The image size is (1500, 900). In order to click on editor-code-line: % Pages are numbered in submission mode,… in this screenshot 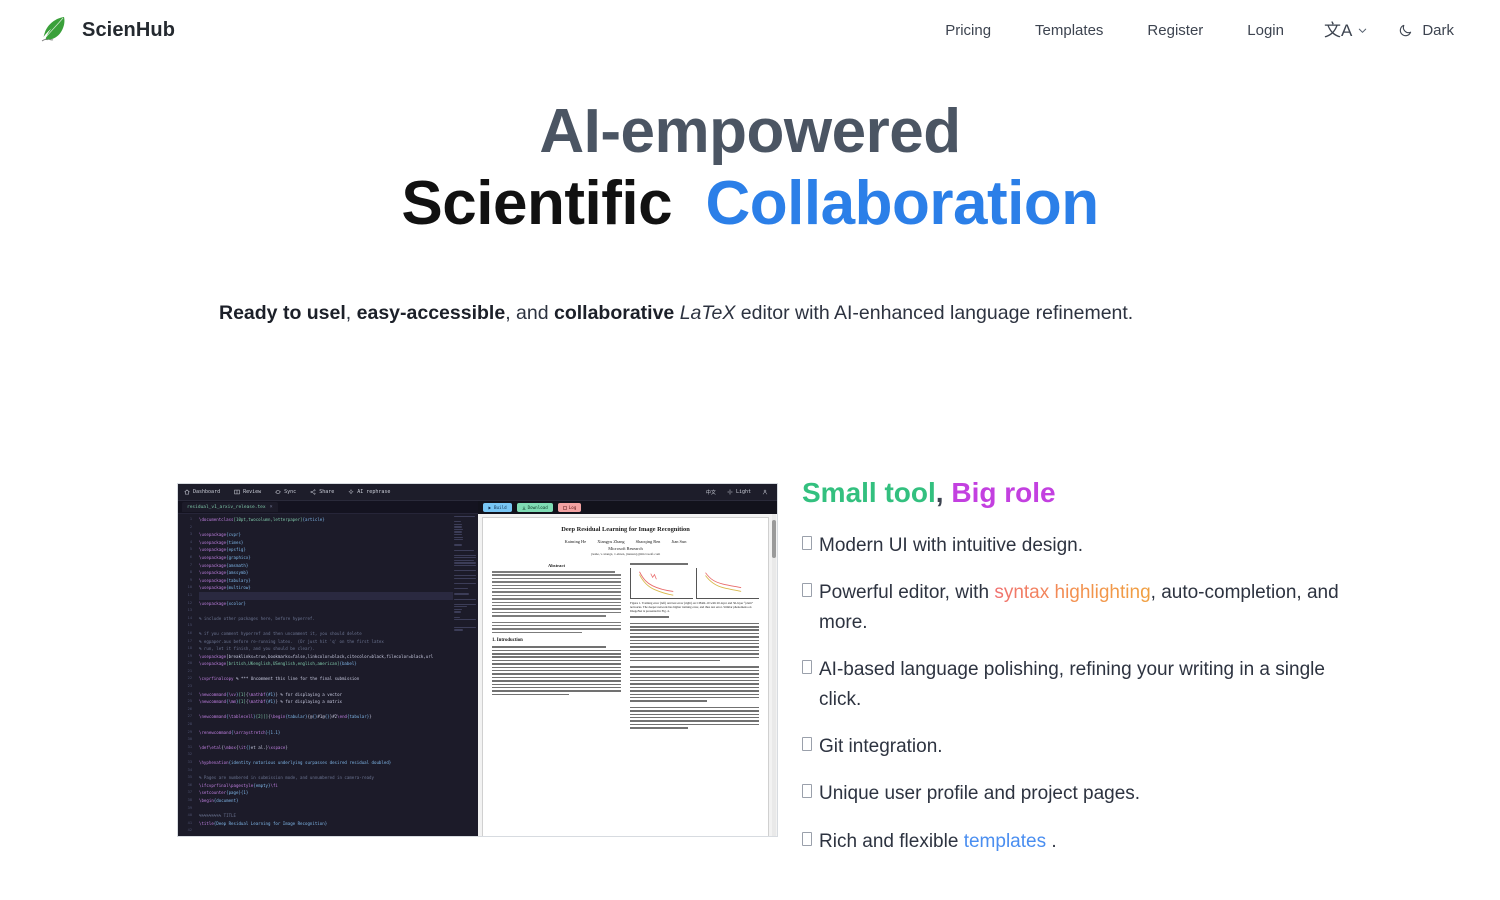, I will do `click(326, 778)`.